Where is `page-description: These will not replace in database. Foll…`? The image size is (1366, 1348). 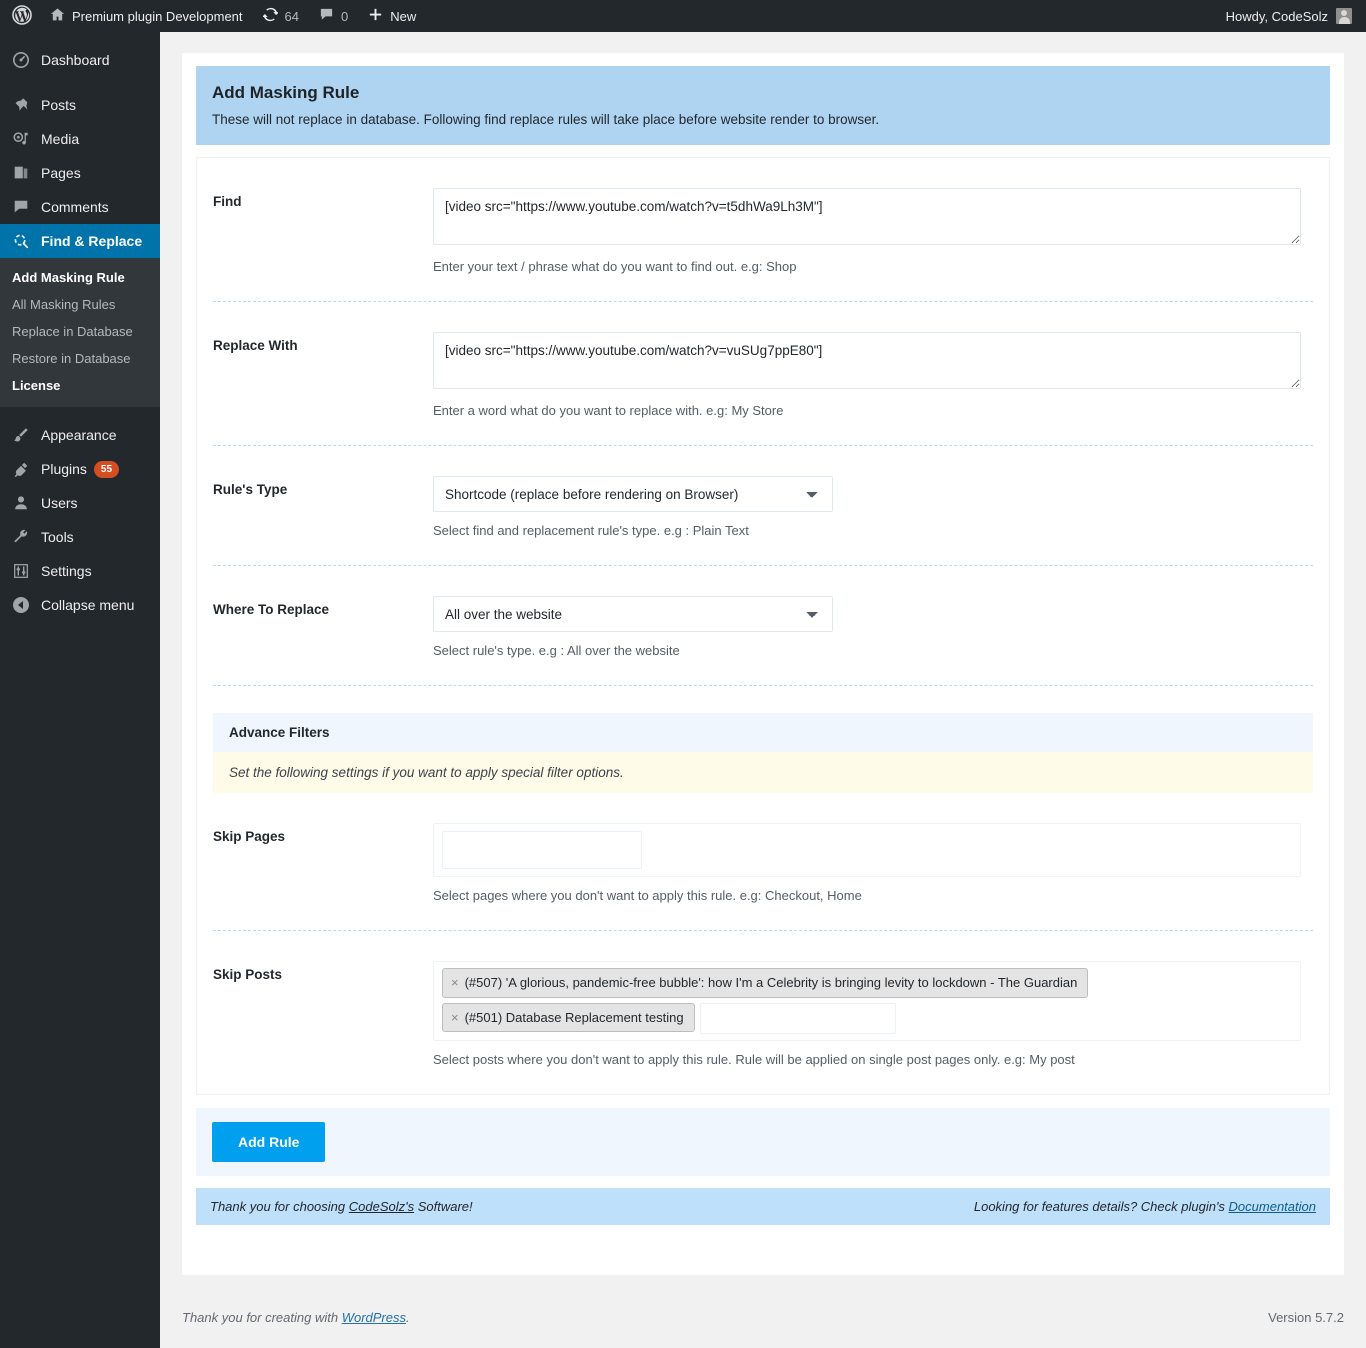 page-description: These will not replace in database. Foll… is located at coordinates (546, 119).